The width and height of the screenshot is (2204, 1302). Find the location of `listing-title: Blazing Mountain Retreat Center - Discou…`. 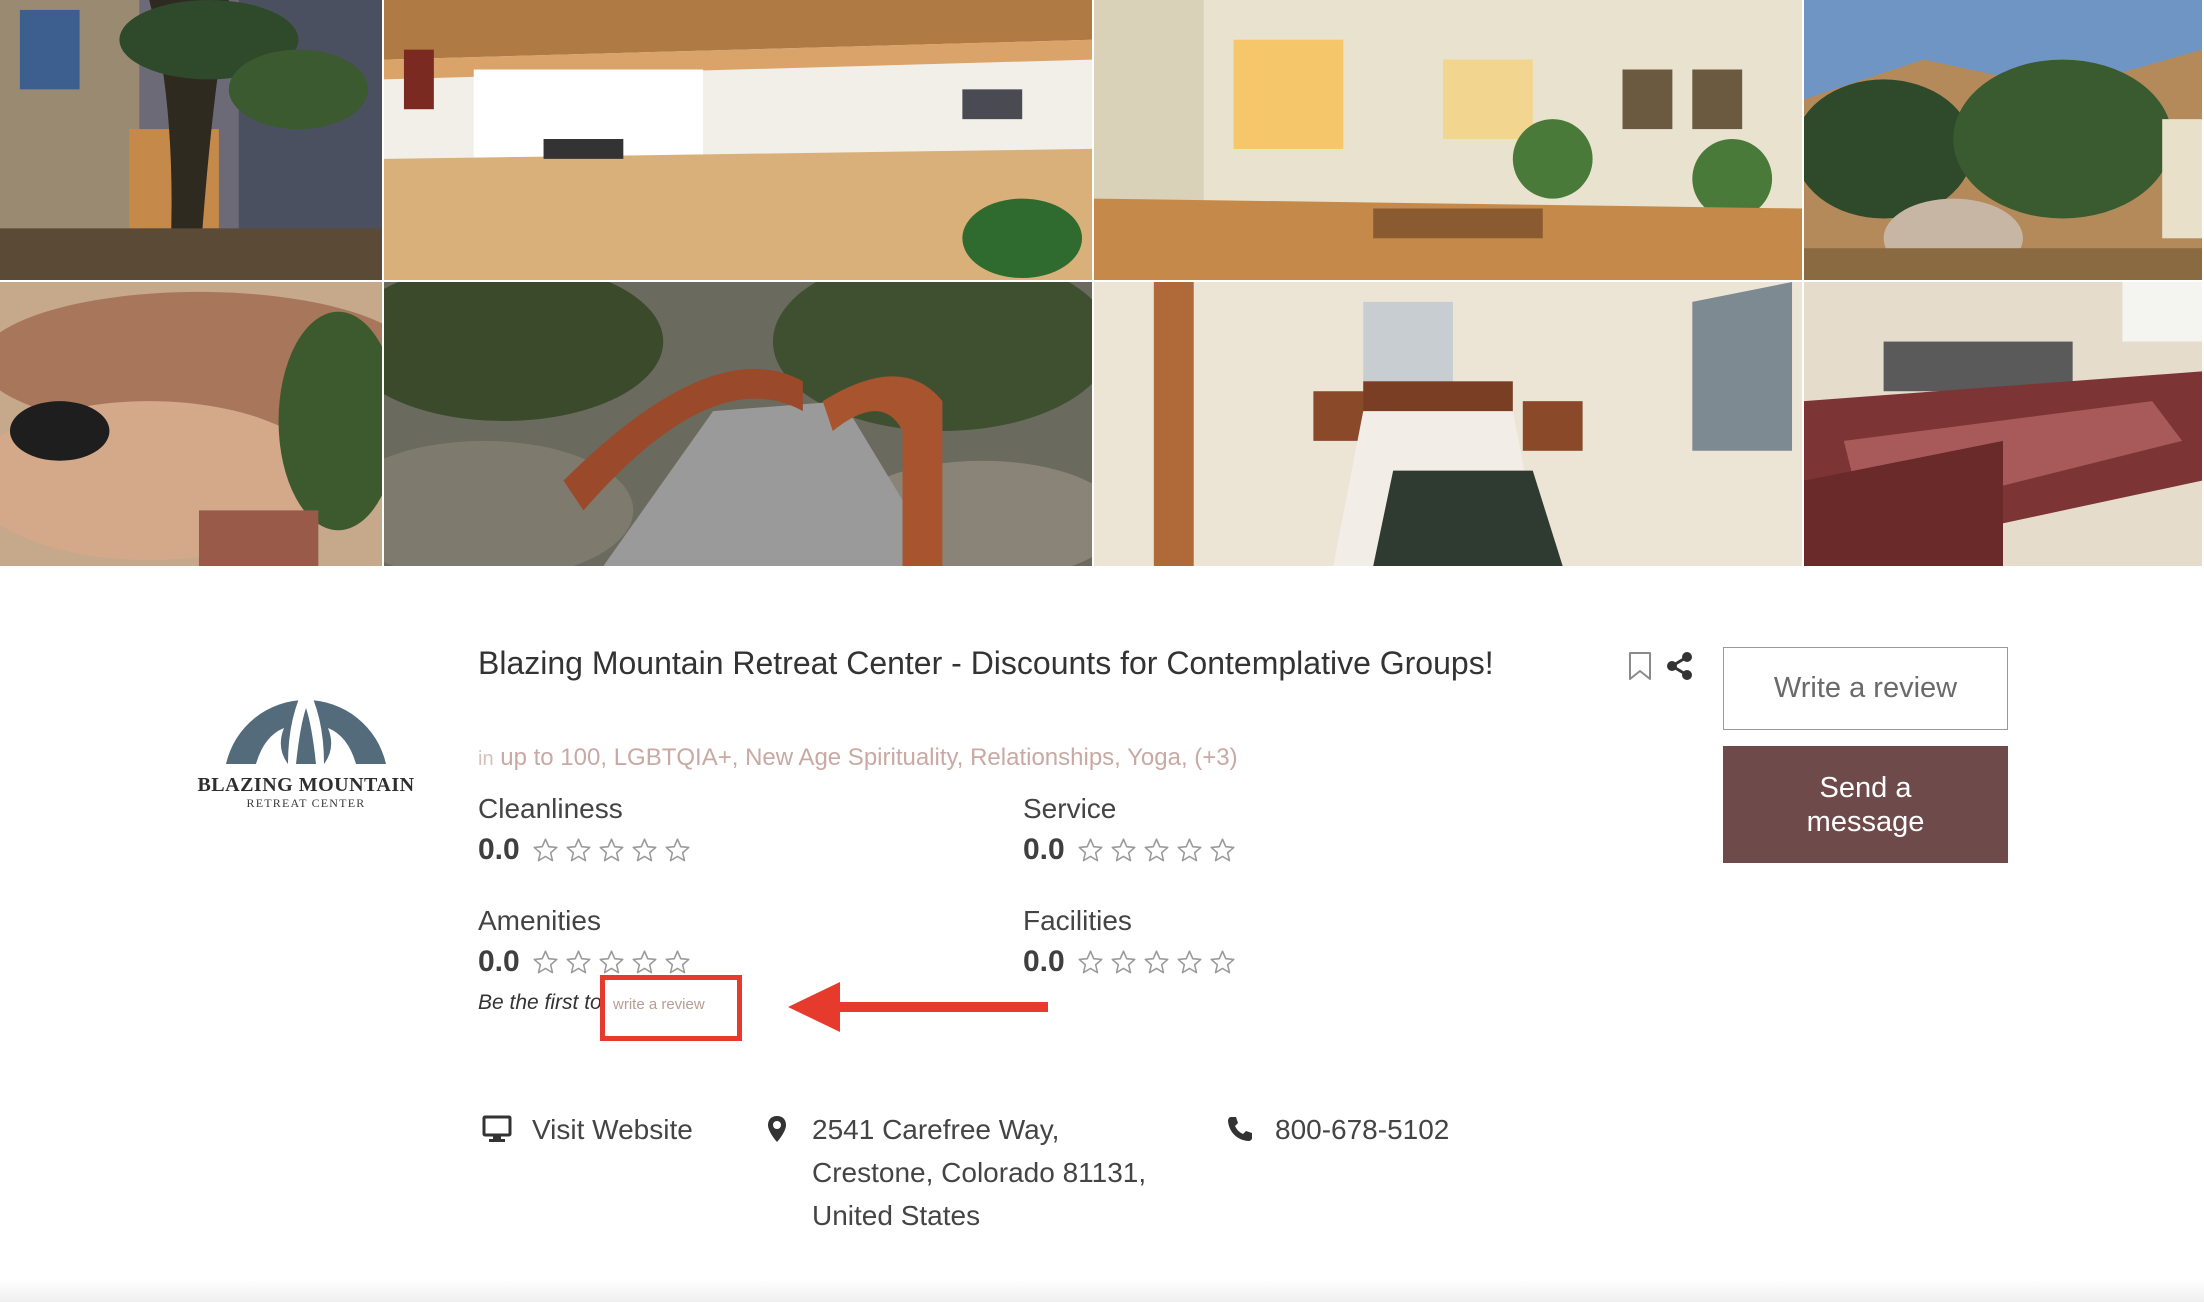

listing-title: Blazing Mountain Retreat Center - Discou… is located at coordinates (986, 663).